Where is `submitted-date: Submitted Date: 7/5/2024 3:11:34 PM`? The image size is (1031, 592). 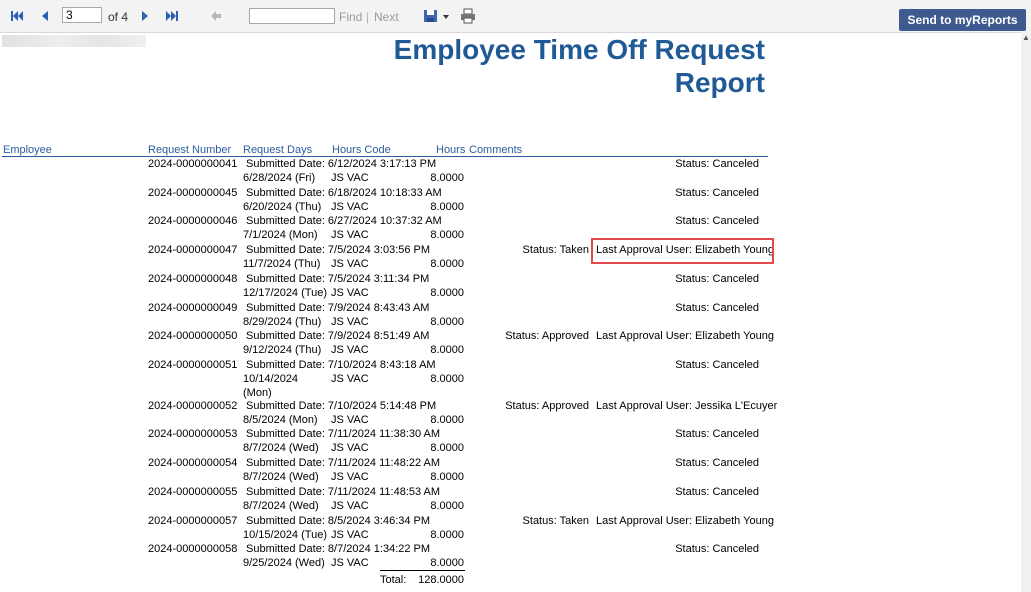 submitted-date: Submitted Date: 7/5/2024 3:11:34 PM is located at coordinates (338, 279).